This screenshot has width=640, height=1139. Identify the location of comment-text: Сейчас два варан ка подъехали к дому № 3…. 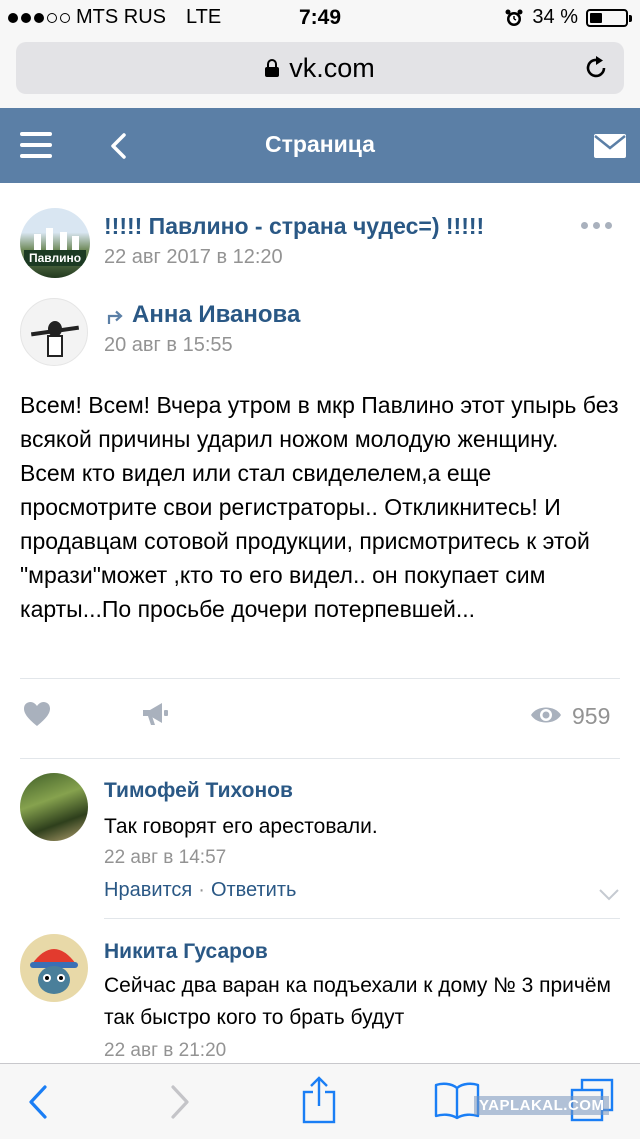
(357, 1001).